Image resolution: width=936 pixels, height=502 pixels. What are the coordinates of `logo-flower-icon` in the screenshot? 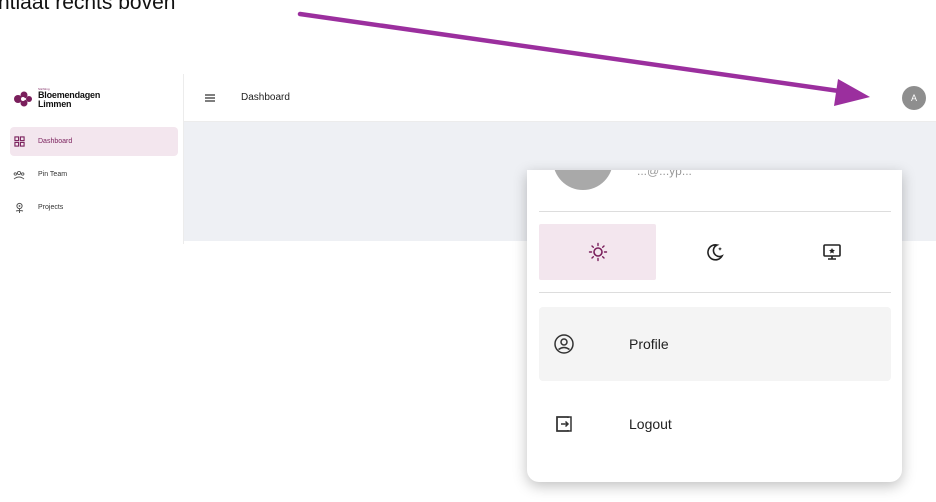 It's located at (23, 98).